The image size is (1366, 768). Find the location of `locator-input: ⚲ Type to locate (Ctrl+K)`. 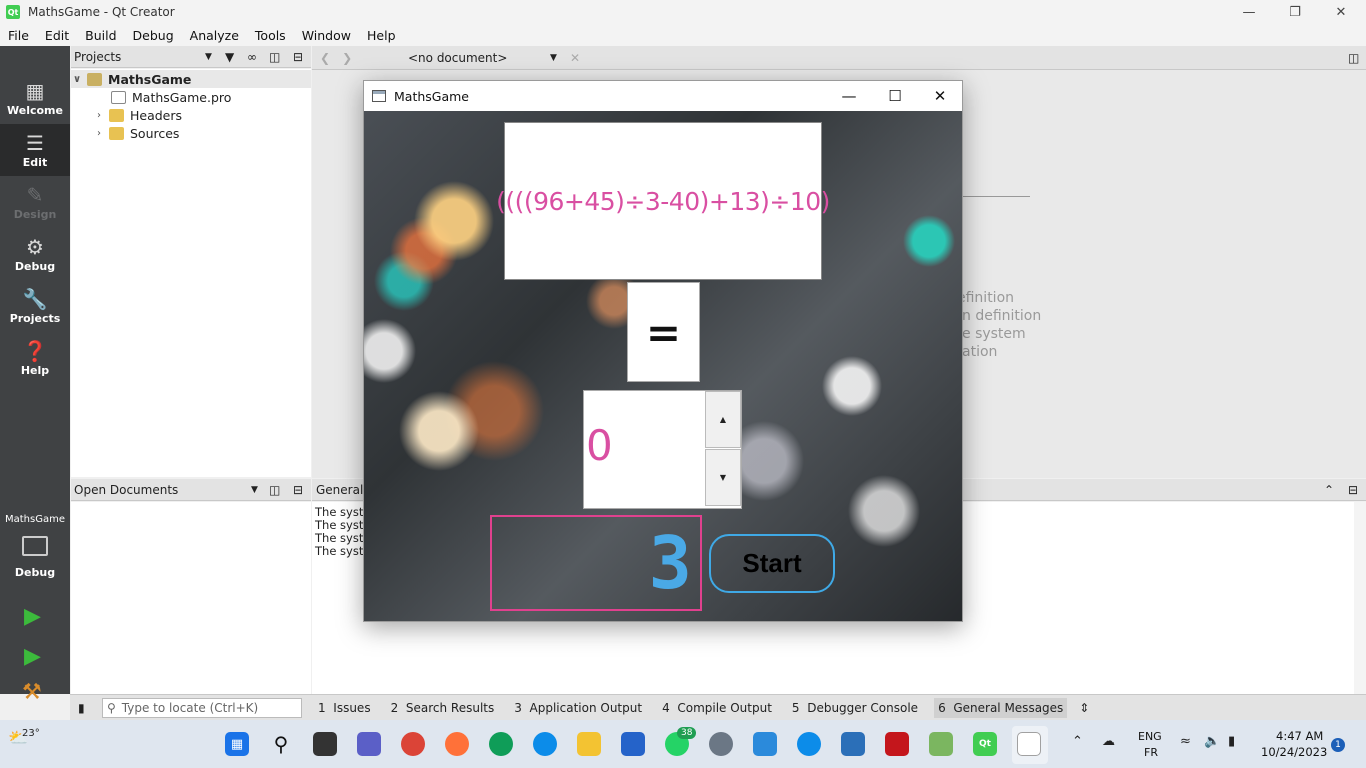

locator-input: ⚲ Type to locate (Ctrl+K) is located at coordinates (202, 707).